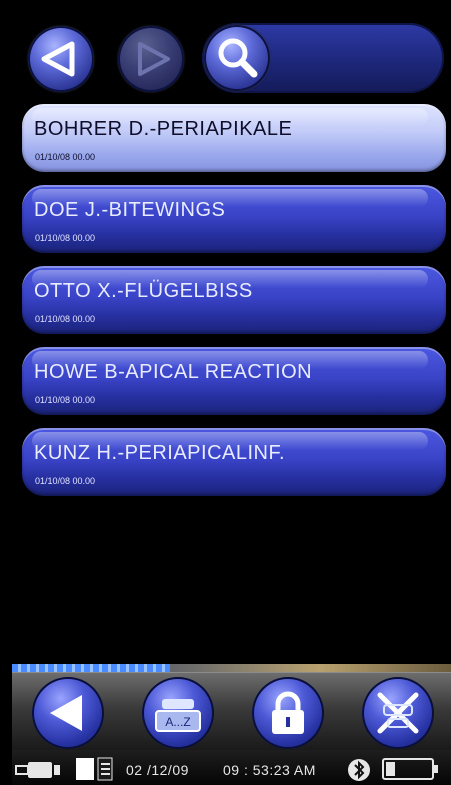 This screenshot has width=451, height=785. I want to click on record-item: KUNZ H.-PERIAPICALINF. 01/10/08 00.00, so click(234, 462).